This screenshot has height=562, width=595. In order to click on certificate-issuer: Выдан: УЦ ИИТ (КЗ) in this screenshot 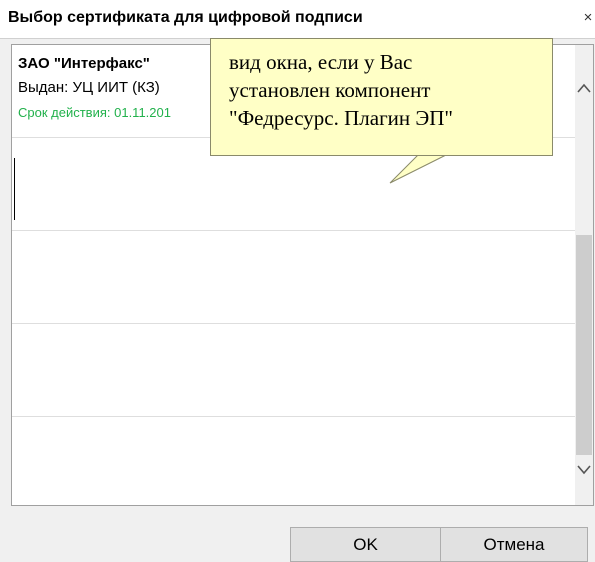, I will do `click(89, 87)`.